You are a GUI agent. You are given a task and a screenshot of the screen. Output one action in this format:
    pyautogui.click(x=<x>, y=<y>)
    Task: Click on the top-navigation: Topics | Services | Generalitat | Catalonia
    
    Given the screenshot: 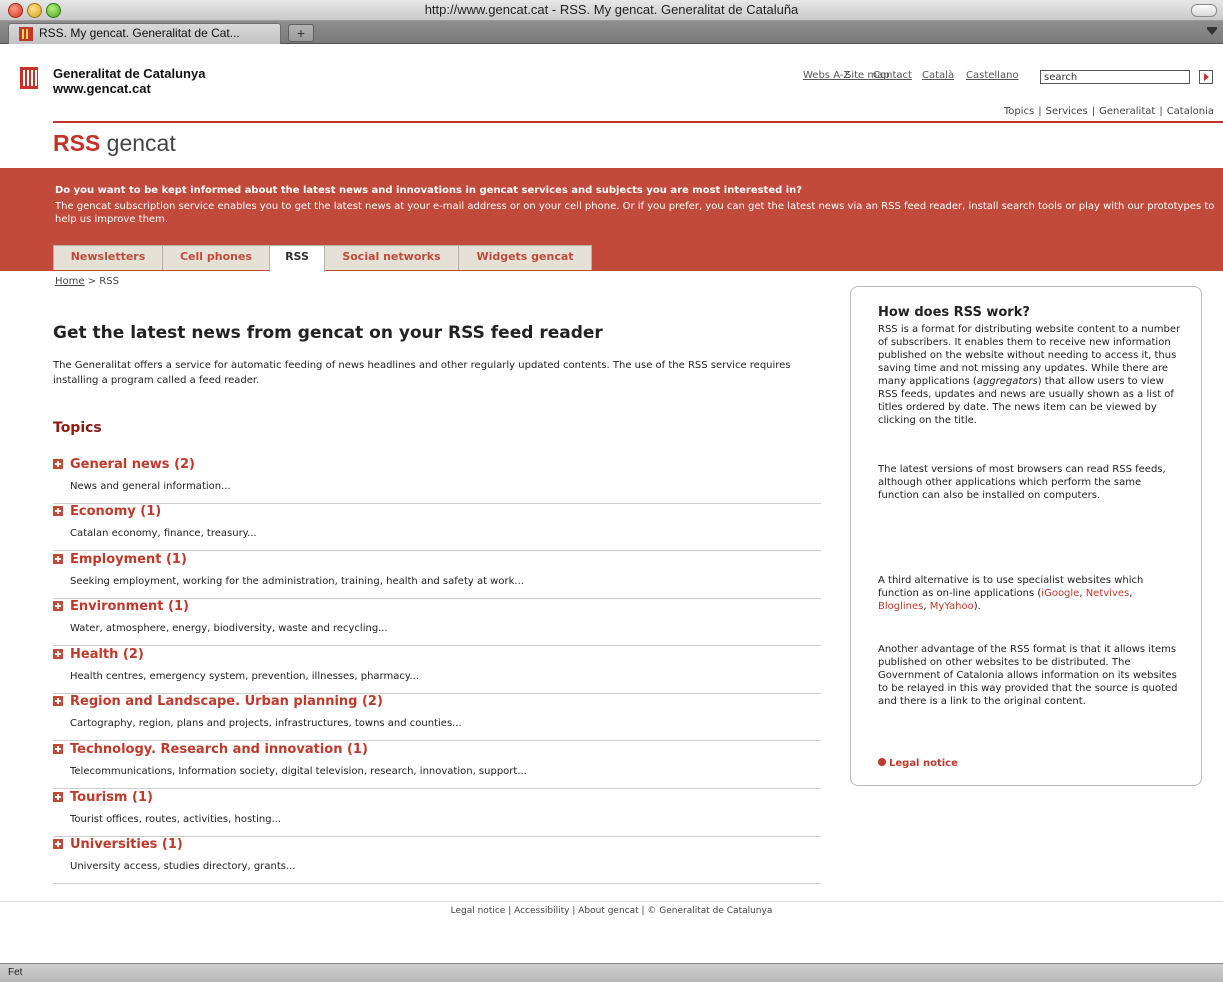 What is the action you would take?
    pyautogui.click(x=1108, y=111)
    